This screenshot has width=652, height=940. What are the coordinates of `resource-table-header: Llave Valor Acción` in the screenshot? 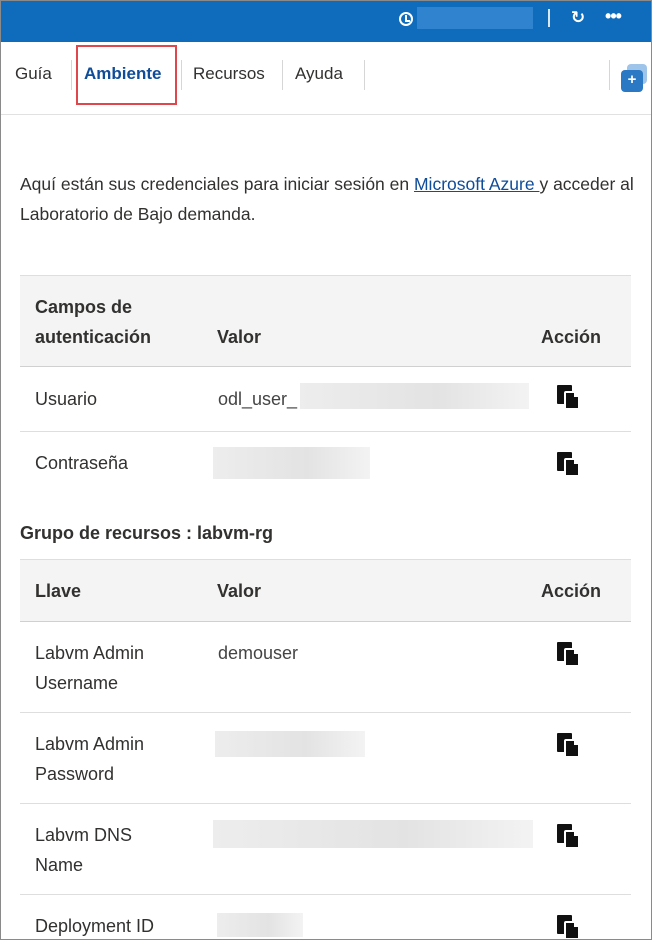 It's located at (325, 590).